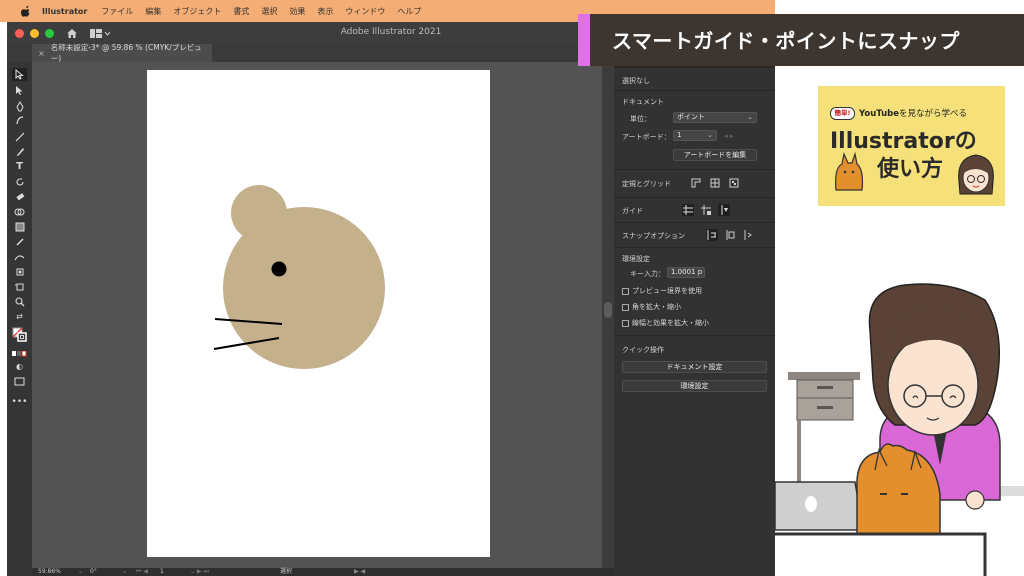  Describe the element at coordinates (694, 367) in the screenshot. I see `document-setup-button: ドキュメント設定` at that location.